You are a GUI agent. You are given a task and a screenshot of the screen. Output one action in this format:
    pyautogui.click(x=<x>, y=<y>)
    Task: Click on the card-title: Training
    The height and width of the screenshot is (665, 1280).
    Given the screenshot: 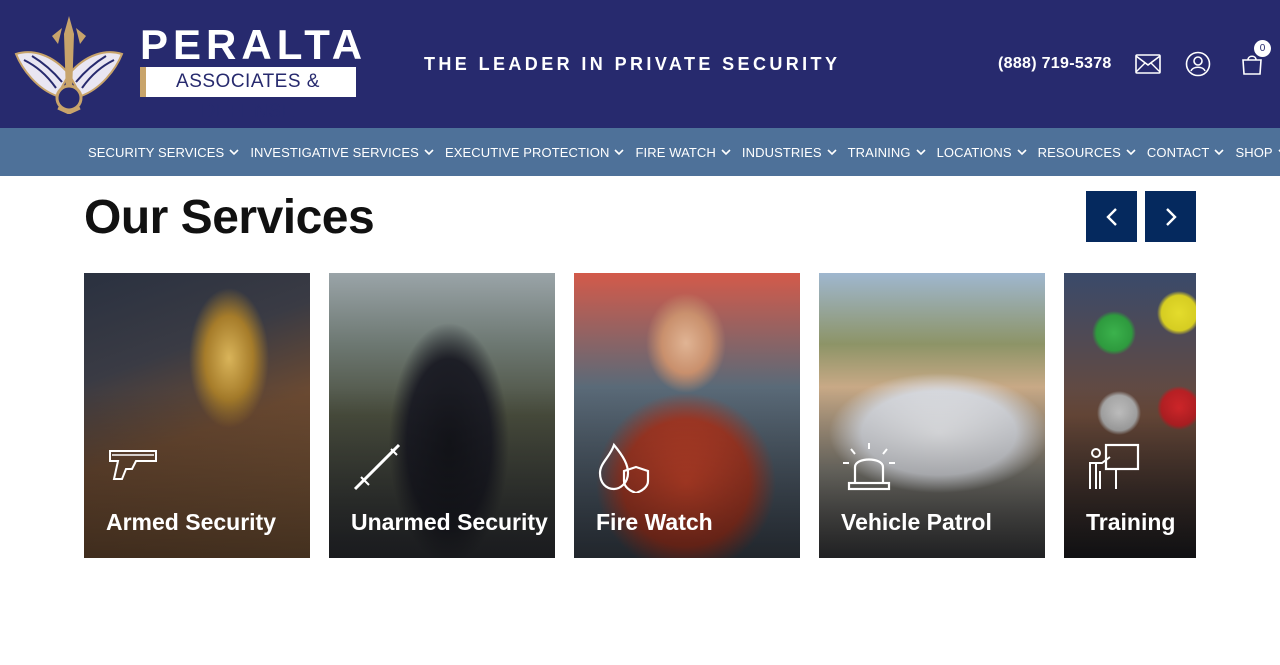 What is the action you would take?
    pyautogui.click(x=1131, y=522)
    